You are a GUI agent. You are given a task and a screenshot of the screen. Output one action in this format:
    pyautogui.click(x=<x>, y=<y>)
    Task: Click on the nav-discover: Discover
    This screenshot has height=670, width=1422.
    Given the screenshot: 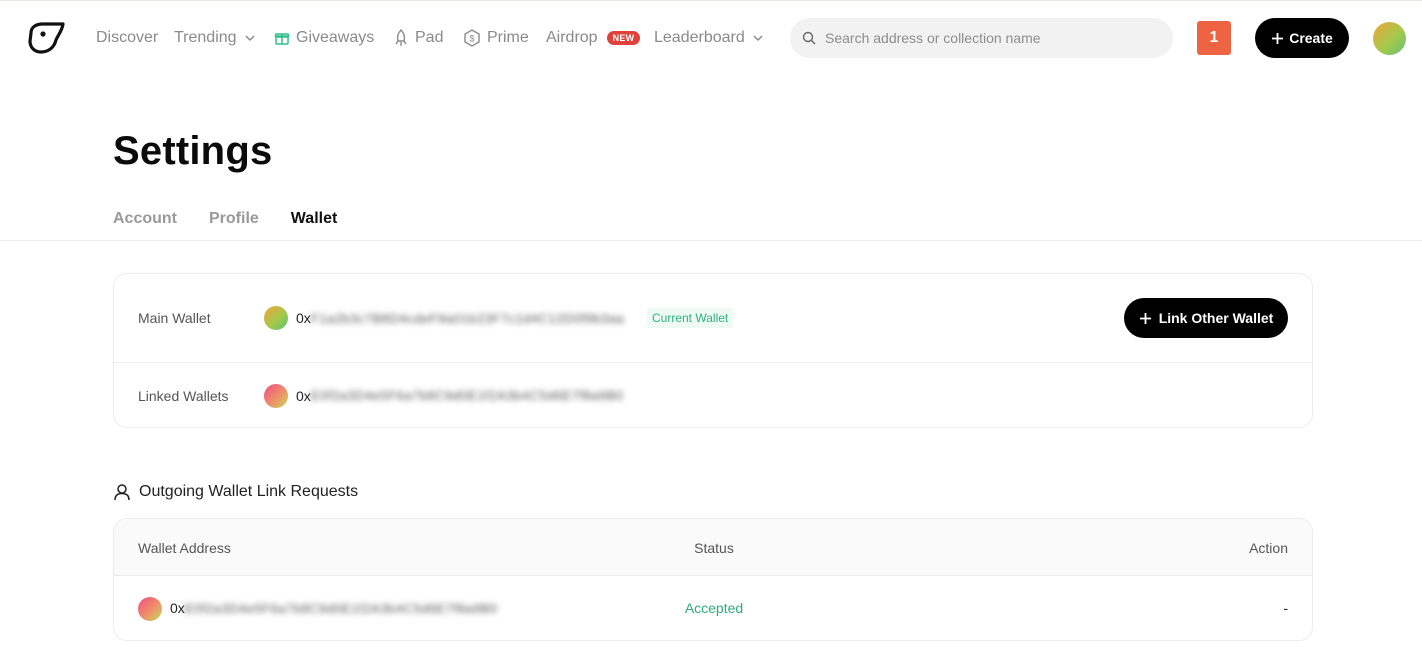 What is the action you would take?
    pyautogui.click(x=127, y=38)
    